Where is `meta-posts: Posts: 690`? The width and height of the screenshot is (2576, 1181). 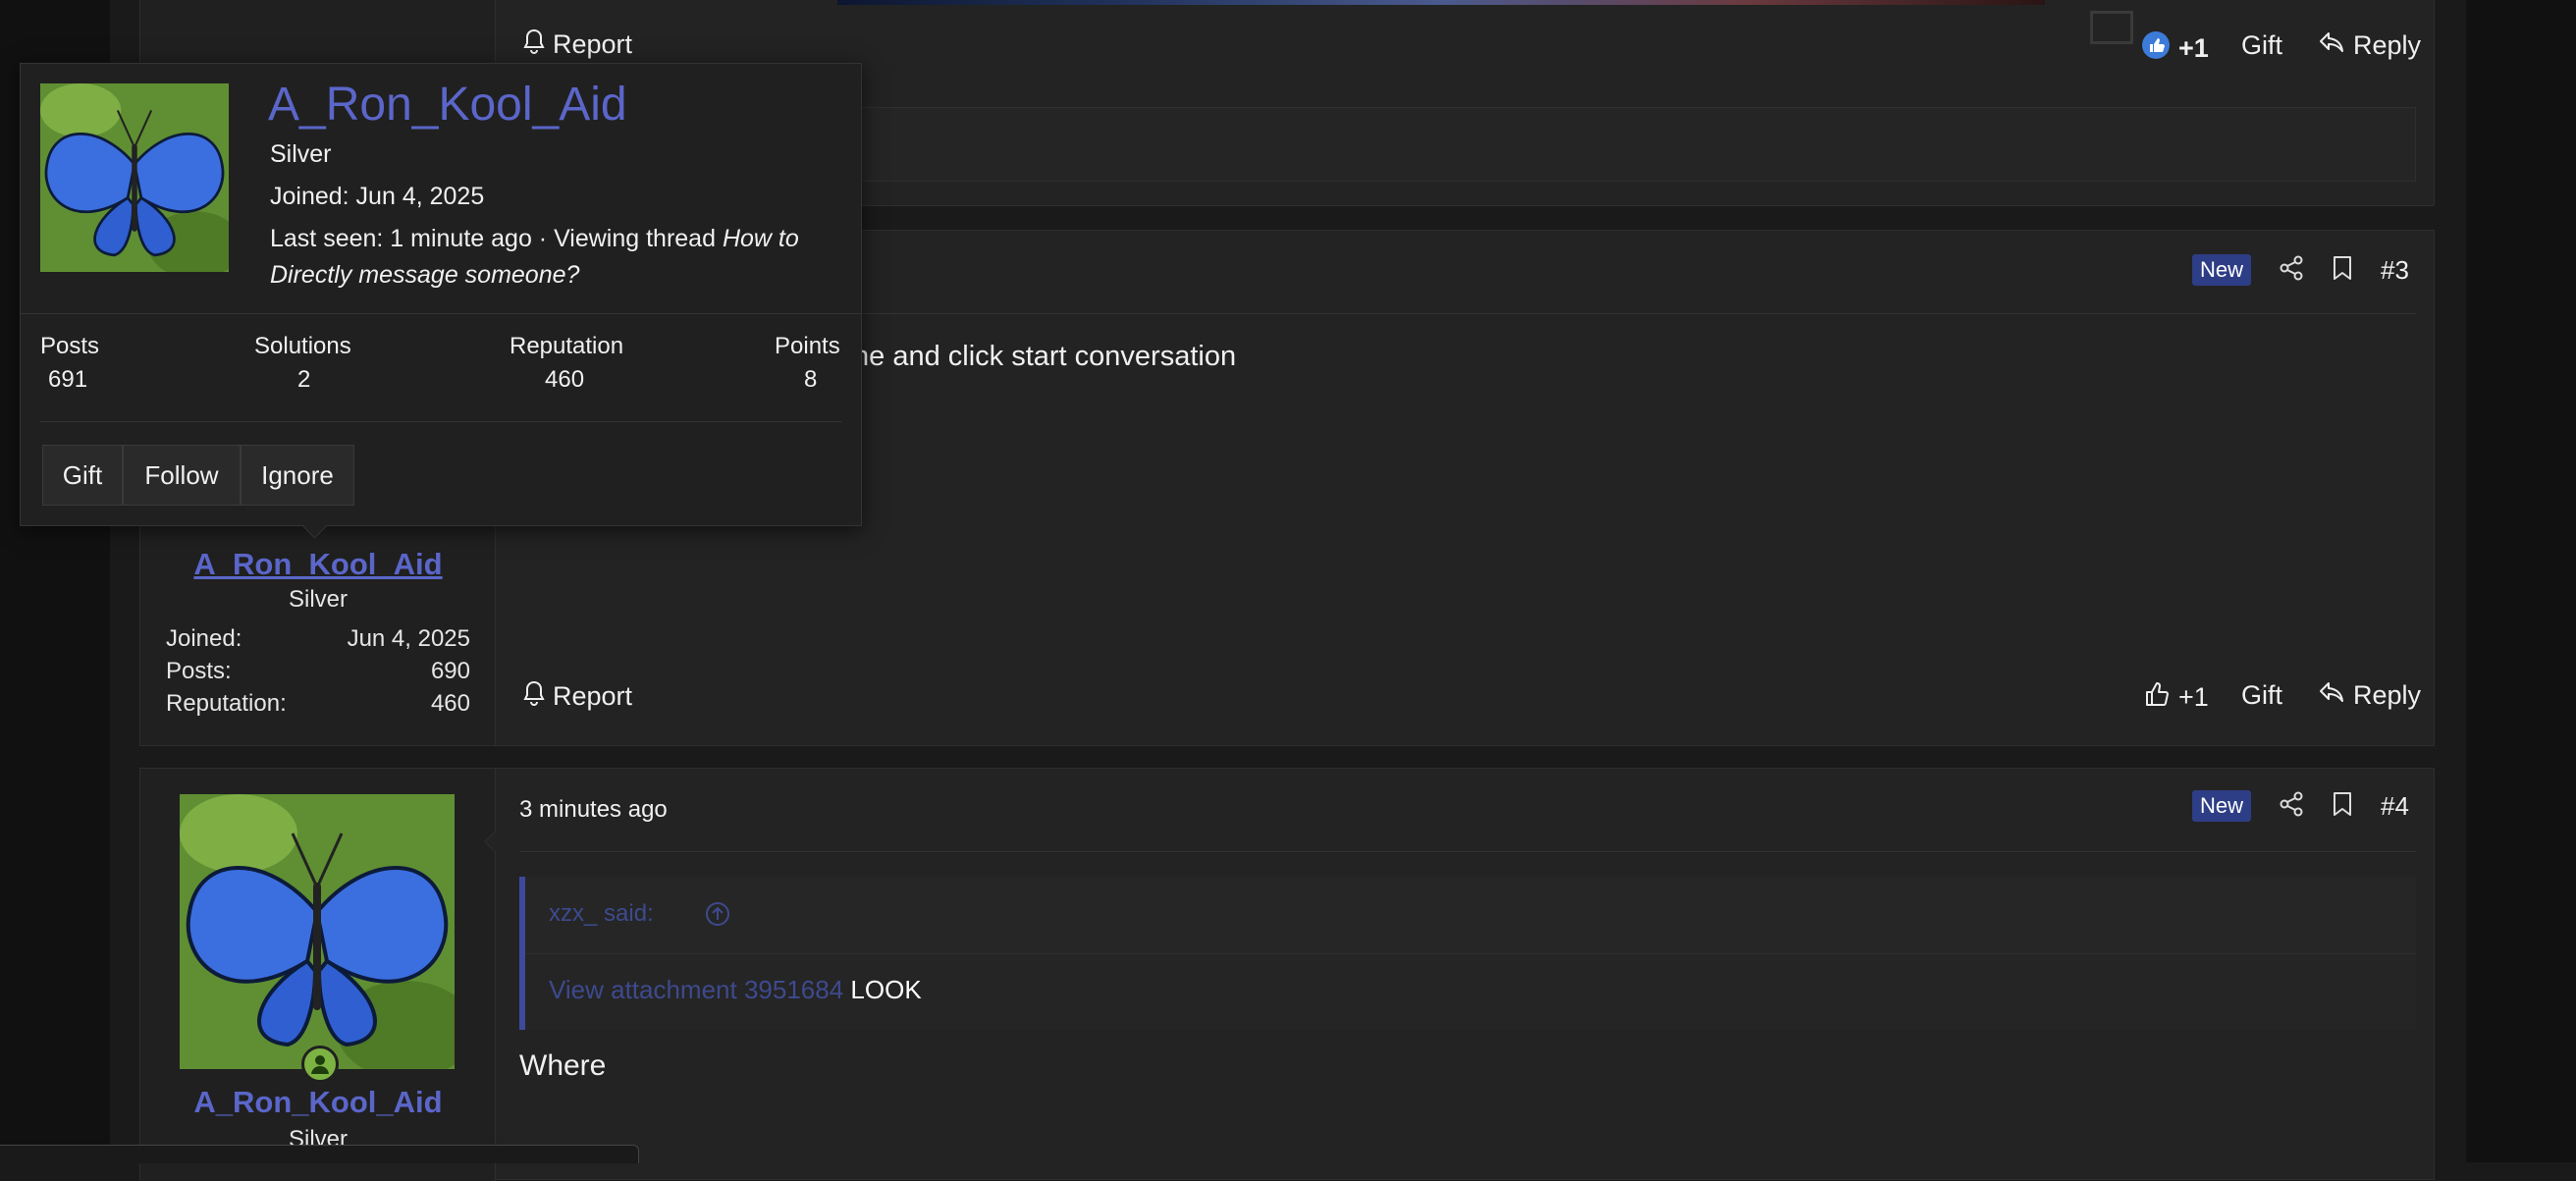 meta-posts: Posts: 690 is located at coordinates (318, 674).